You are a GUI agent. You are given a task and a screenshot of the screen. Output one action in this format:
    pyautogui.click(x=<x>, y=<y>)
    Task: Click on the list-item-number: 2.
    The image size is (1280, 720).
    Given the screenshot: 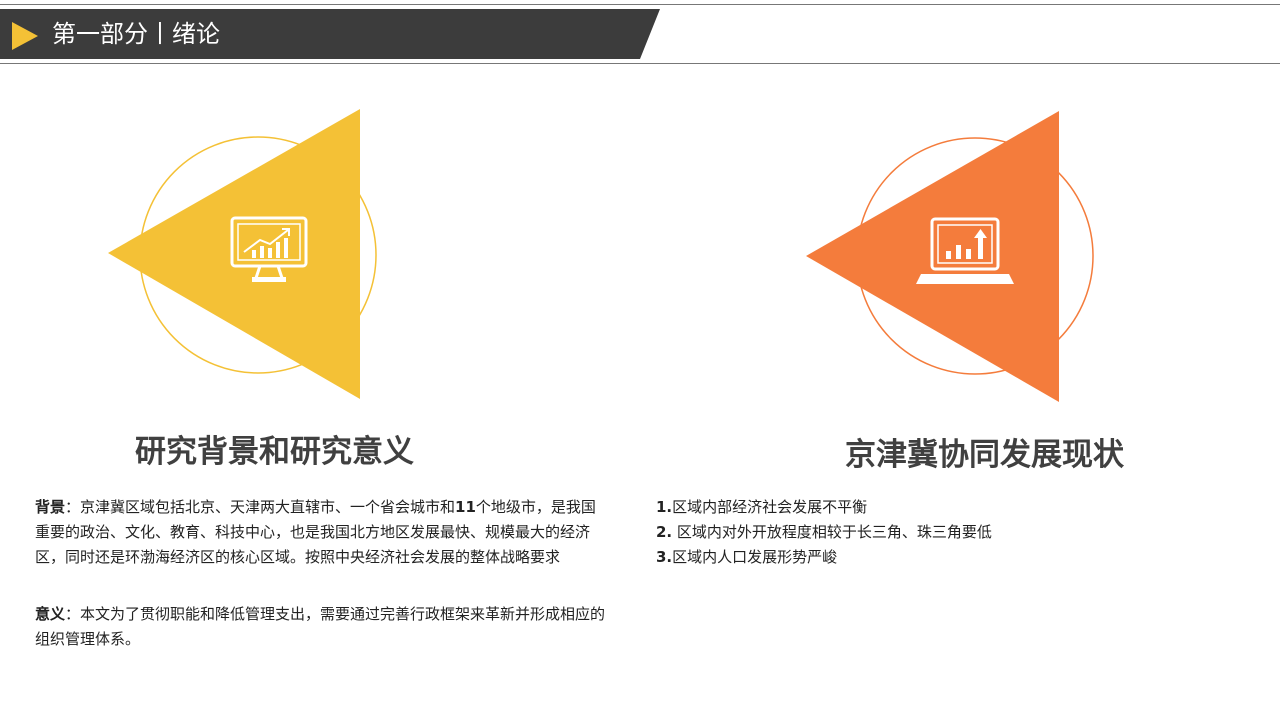 What is the action you would take?
    pyautogui.click(x=664, y=532)
    